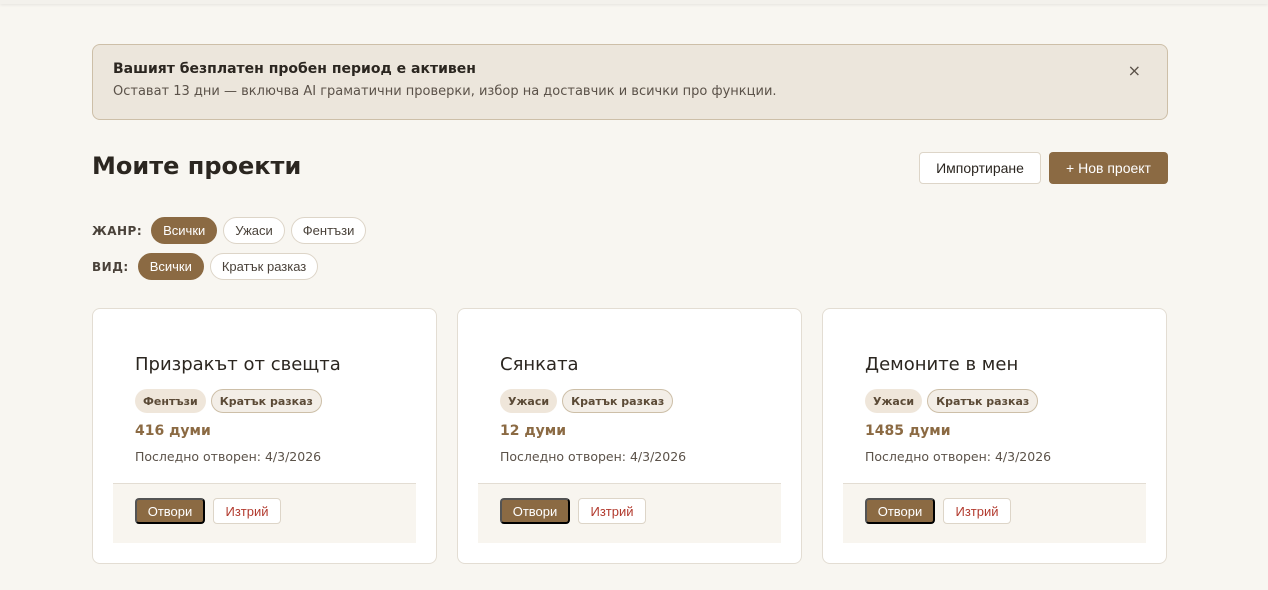 The height and width of the screenshot is (590, 1268). What do you see at coordinates (1134, 71) in the screenshot?
I see `close-icon: ×` at bounding box center [1134, 71].